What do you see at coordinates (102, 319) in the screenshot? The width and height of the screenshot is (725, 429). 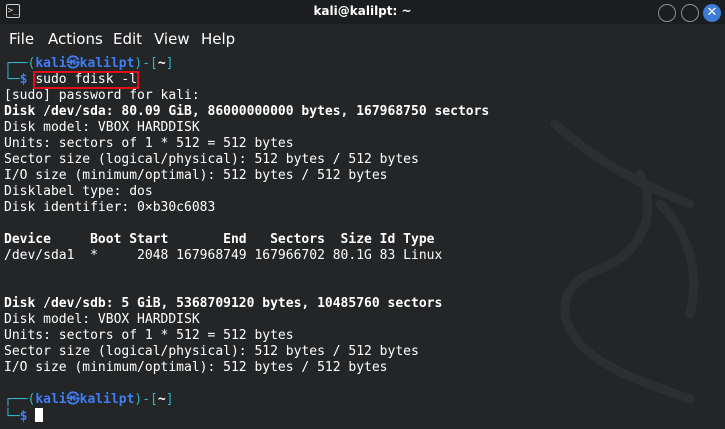 I see `disk-sdb-model: Disk model: VBOX HARDDISK` at bounding box center [102, 319].